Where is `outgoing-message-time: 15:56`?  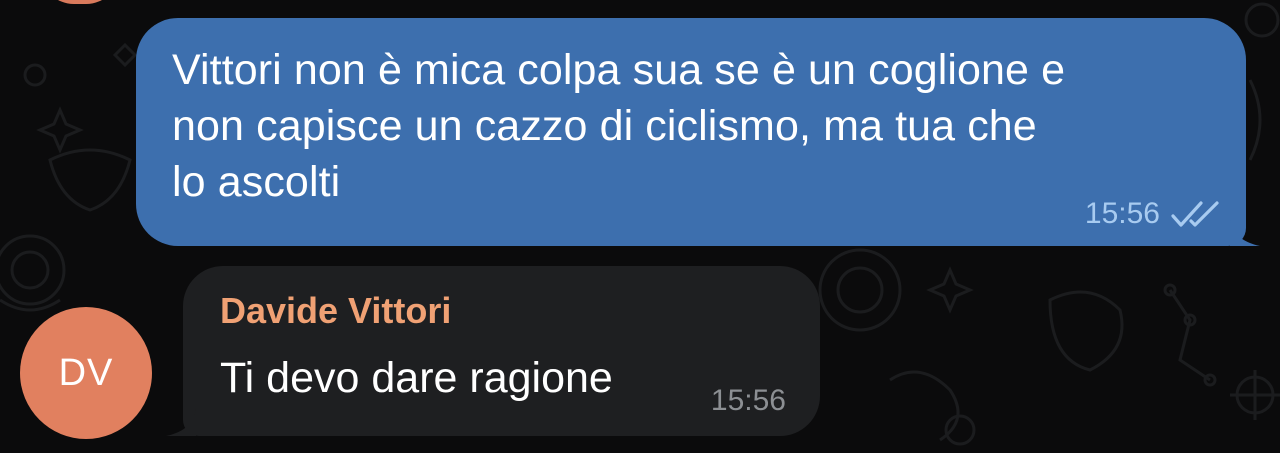
outgoing-message-time: 15:56 is located at coordinates (1122, 213).